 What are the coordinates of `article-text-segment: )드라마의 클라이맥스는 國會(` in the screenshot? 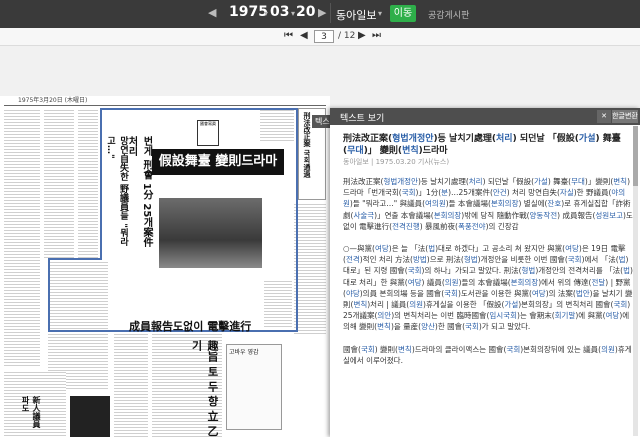 It's located at (459, 349).